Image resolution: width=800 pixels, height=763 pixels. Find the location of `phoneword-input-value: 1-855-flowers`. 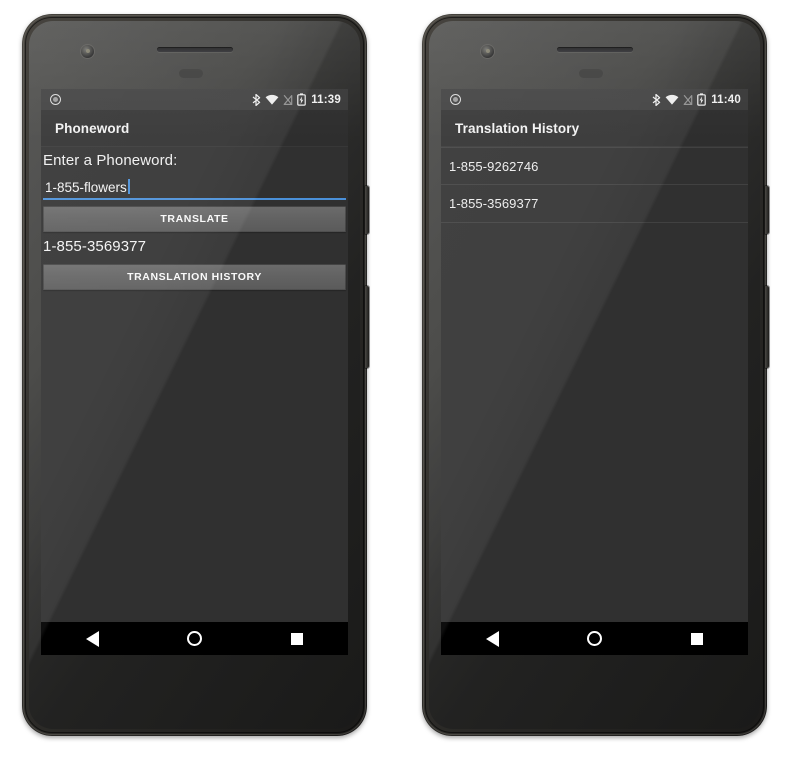

phoneword-input-value: 1-855-flowers is located at coordinates (86, 187).